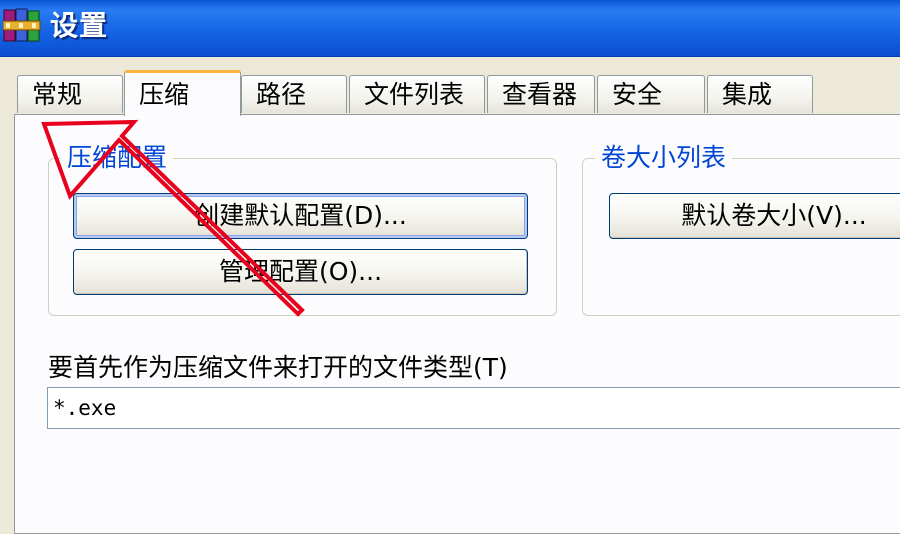 The width and height of the screenshot is (900, 534). Describe the element at coordinates (417, 94) in the screenshot. I see `tab-file-list: 文件列表` at that location.